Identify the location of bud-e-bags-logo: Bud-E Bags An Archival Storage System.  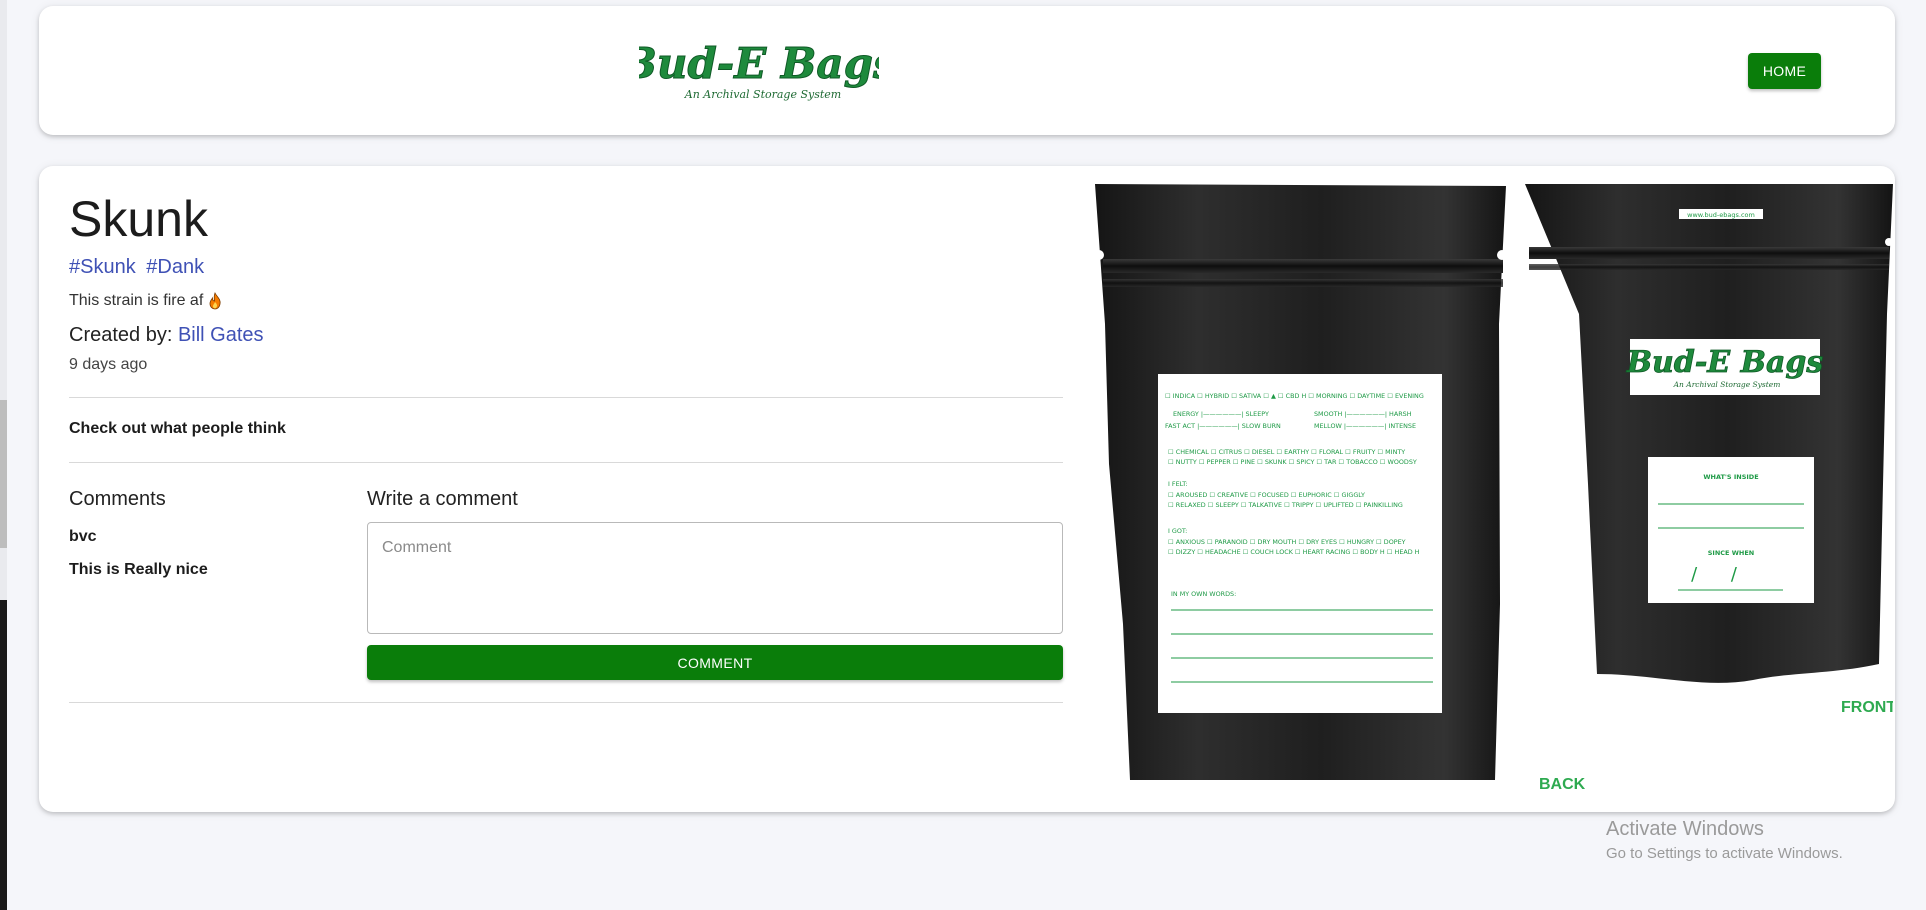
(759, 70).